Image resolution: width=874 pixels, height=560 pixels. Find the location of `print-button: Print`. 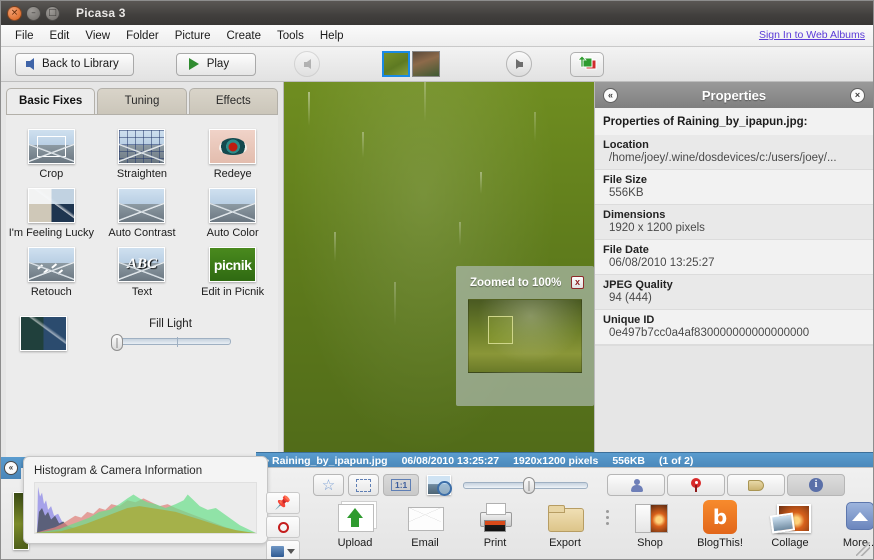

print-button: Print is located at coordinates (495, 524).